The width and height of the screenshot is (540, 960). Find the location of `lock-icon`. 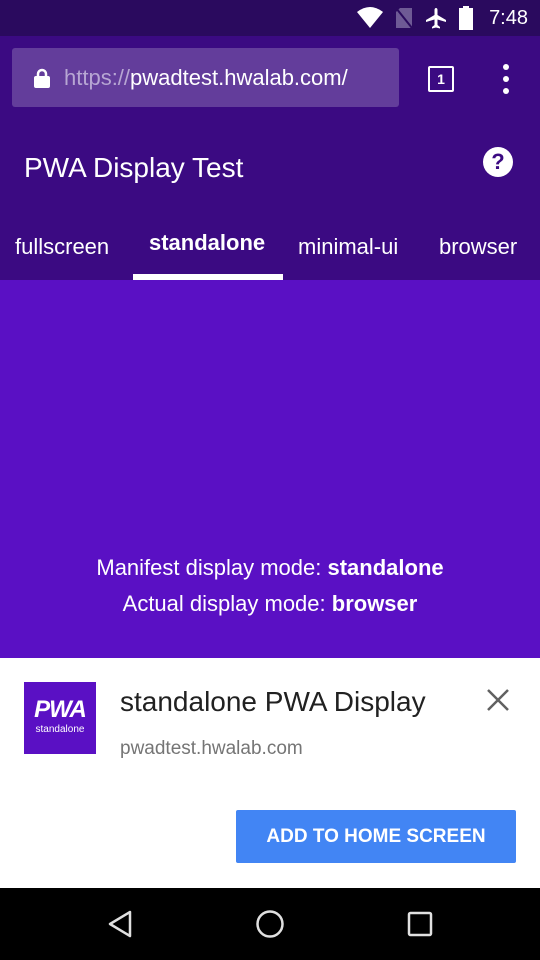

lock-icon is located at coordinates (42, 78).